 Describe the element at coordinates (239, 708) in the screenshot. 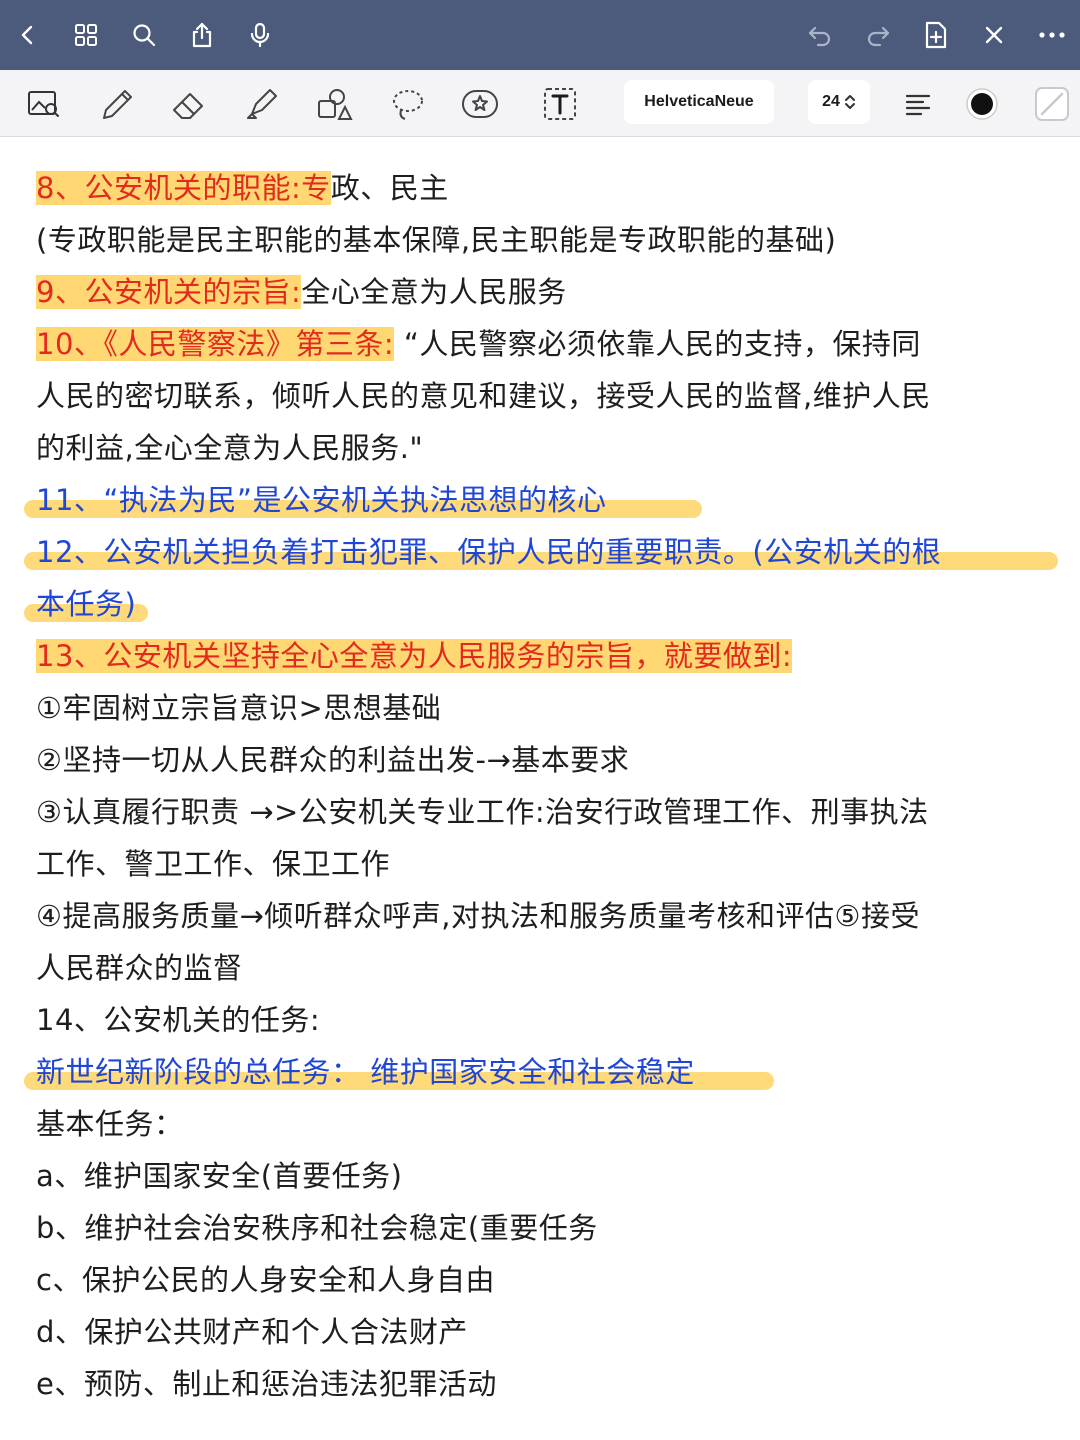

I see `note-line: ①牢固树立宗旨意识>思想基础` at that location.